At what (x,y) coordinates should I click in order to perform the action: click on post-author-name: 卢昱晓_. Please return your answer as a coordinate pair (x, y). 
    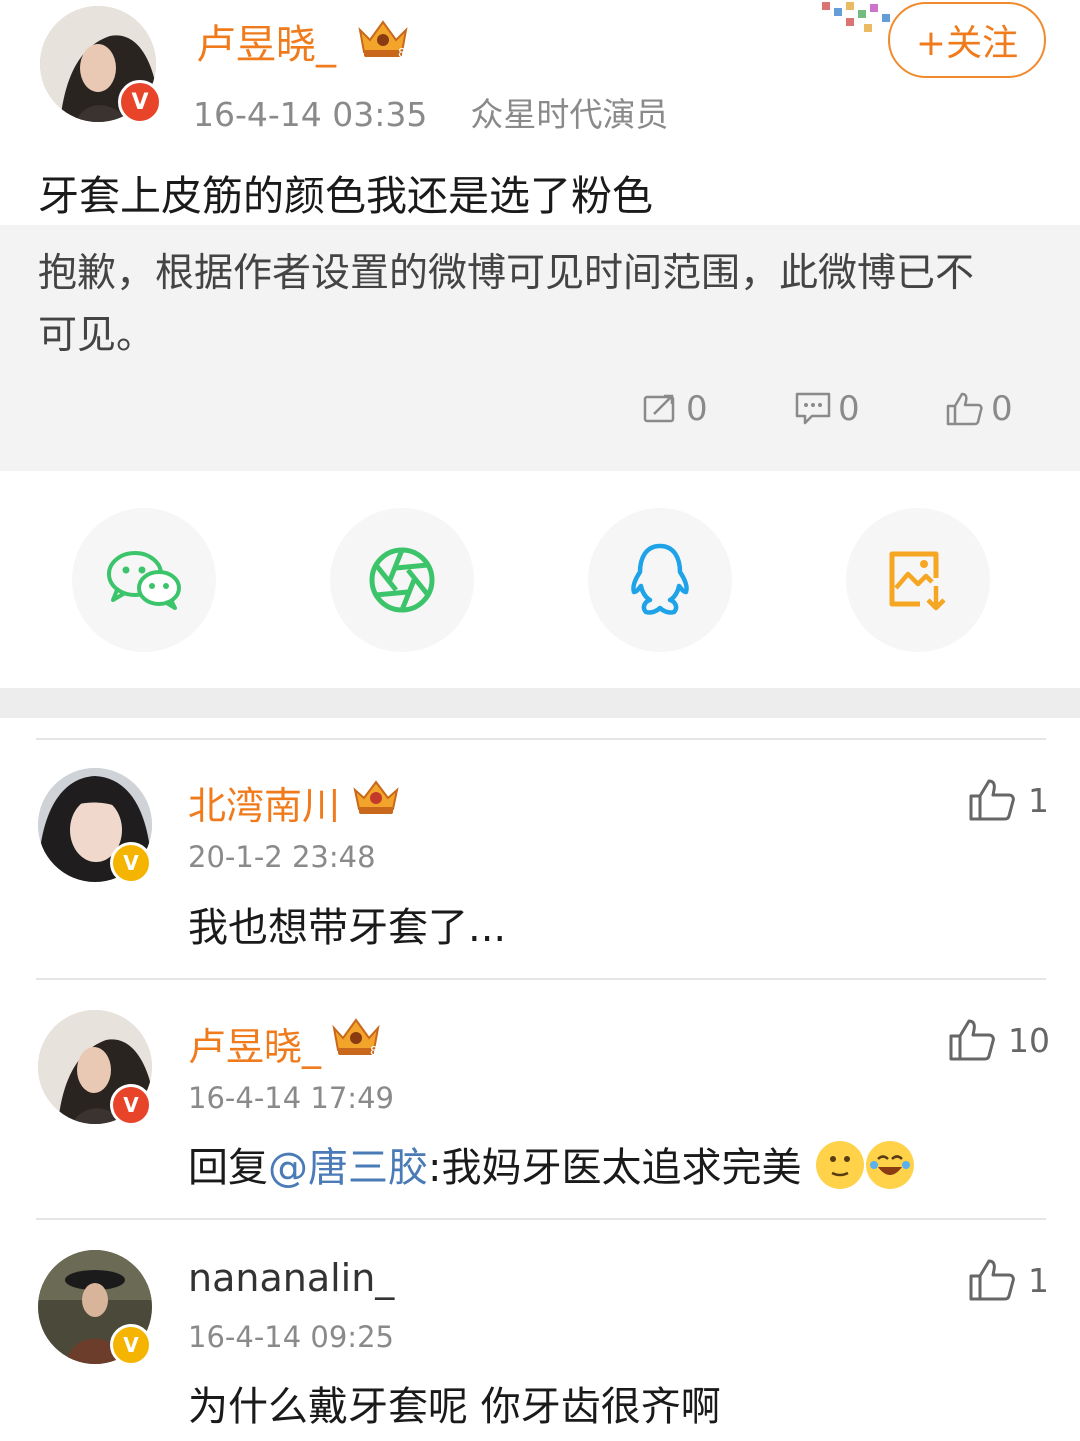
    Looking at the image, I should click on (266, 41).